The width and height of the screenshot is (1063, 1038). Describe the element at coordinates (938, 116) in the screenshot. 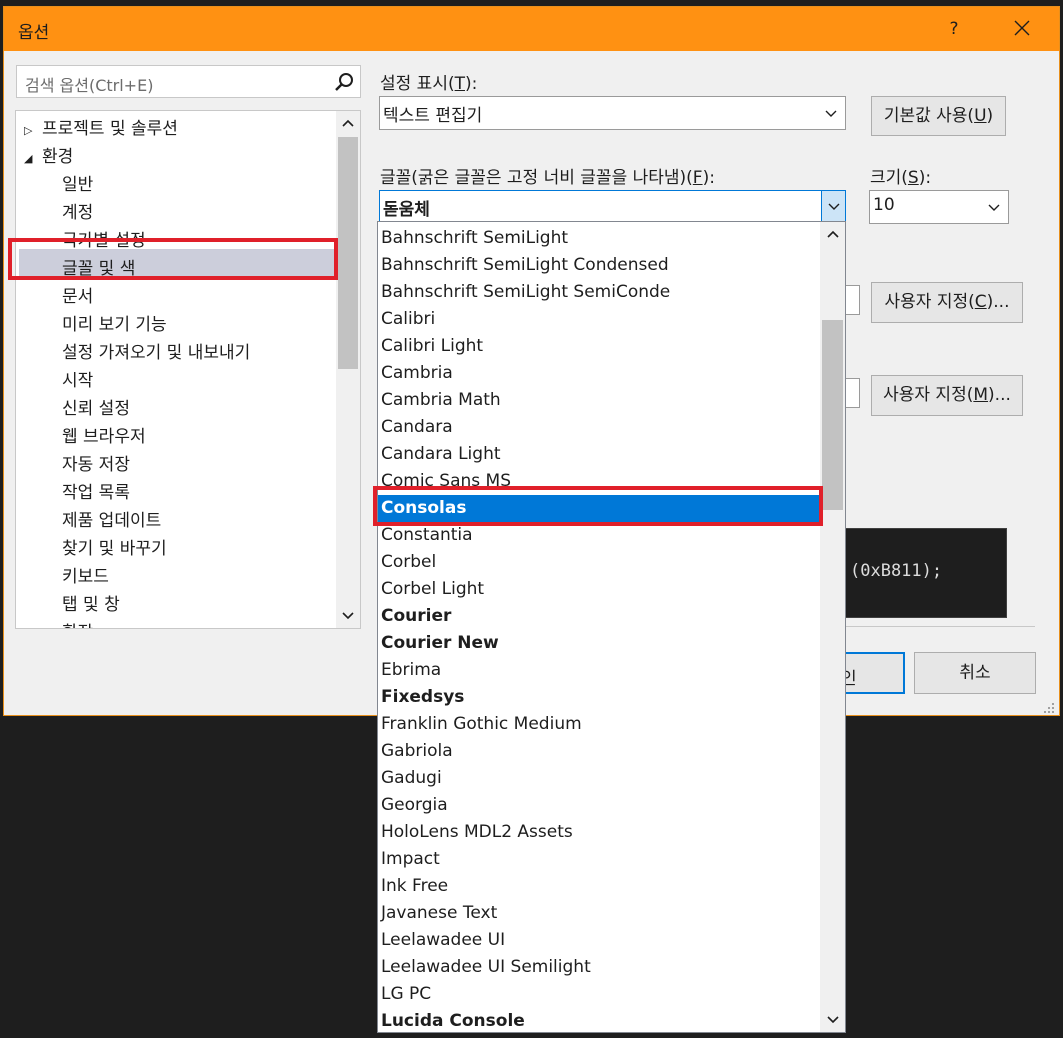

I see `use-defaults-button: 기본값 사용(U)` at that location.